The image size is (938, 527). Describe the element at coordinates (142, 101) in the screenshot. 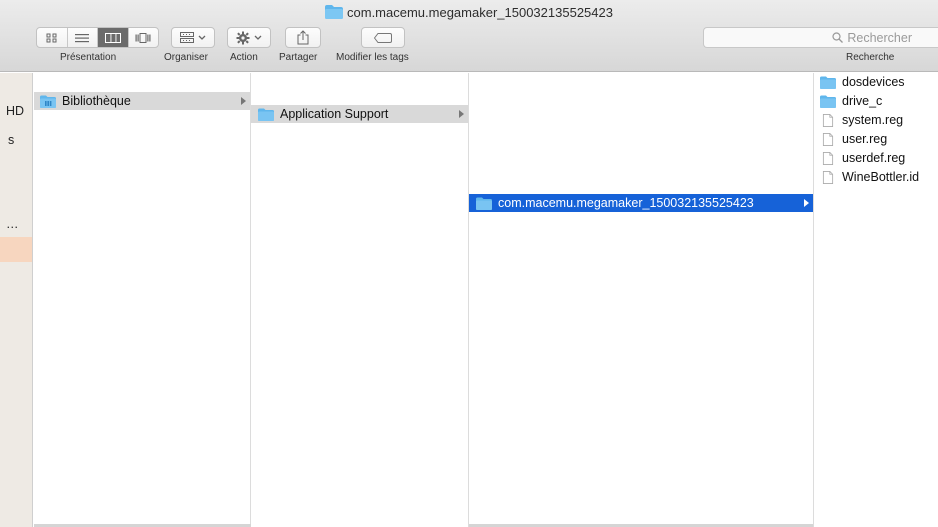

I see `list-item-bibliotheque: Bibliothèque` at that location.